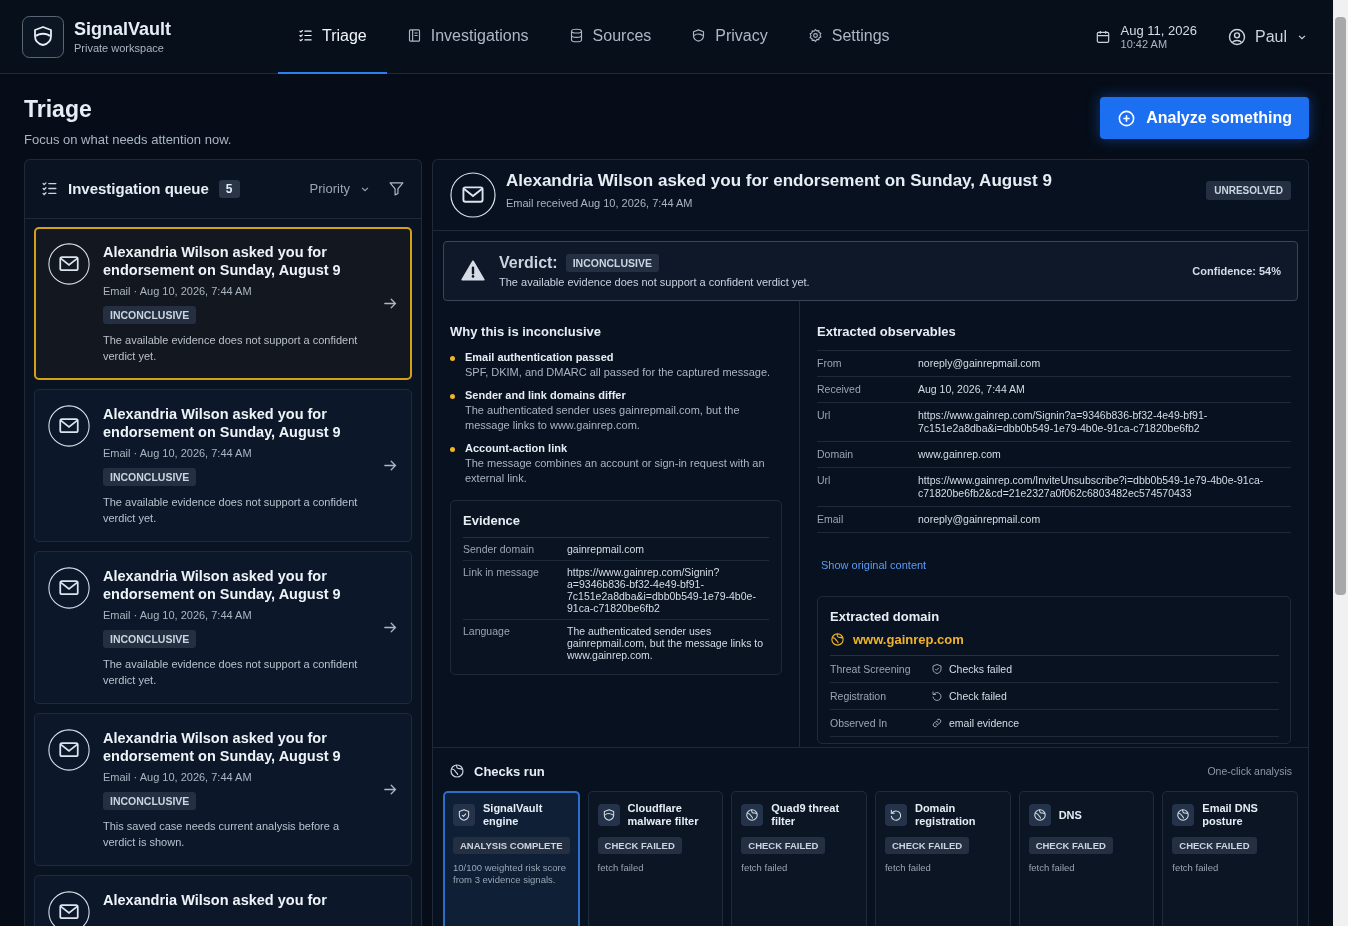 This screenshot has width=1348, height=926. Describe the element at coordinates (618, 372) in the screenshot. I see `reason-text: SPF, DKIM, and DMARC all passed for the captured message.` at that location.